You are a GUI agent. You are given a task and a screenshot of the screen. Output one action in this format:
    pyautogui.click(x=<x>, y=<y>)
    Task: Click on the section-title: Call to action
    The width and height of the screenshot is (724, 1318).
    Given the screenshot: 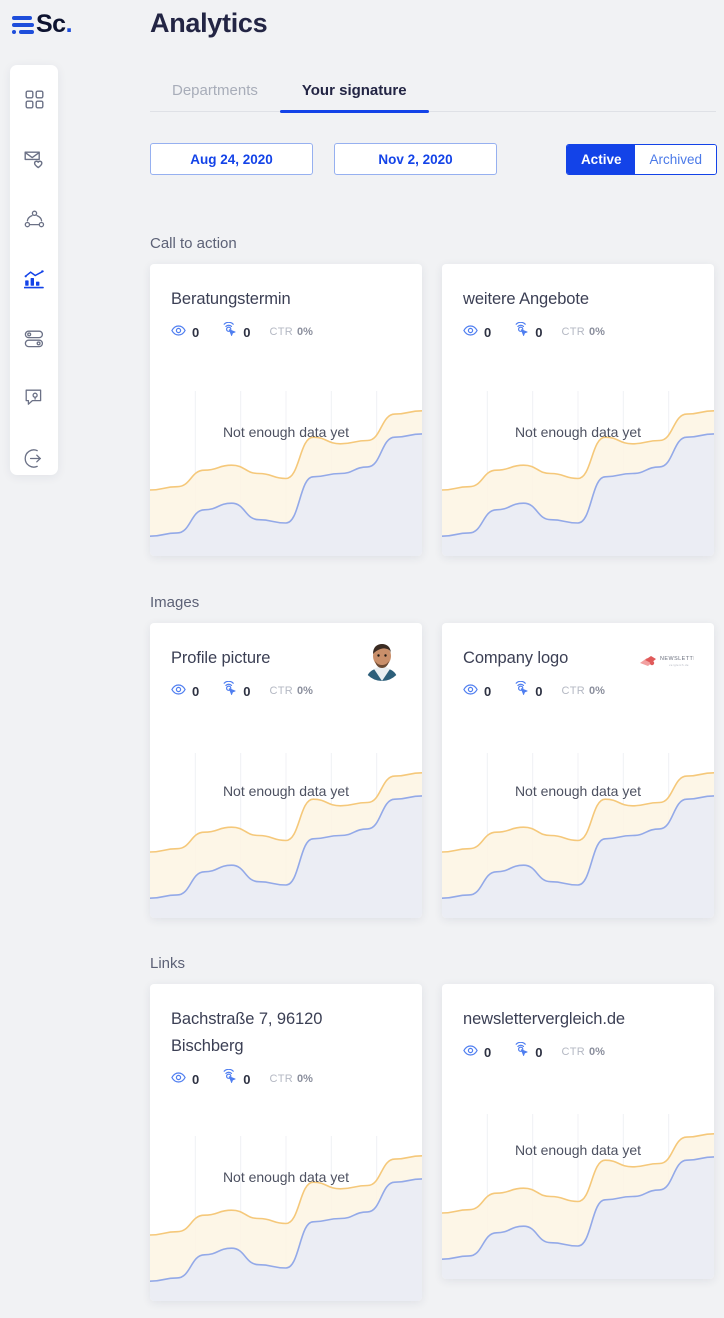 What is the action you would take?
    pyautogui.click(x=193, y=243)
    